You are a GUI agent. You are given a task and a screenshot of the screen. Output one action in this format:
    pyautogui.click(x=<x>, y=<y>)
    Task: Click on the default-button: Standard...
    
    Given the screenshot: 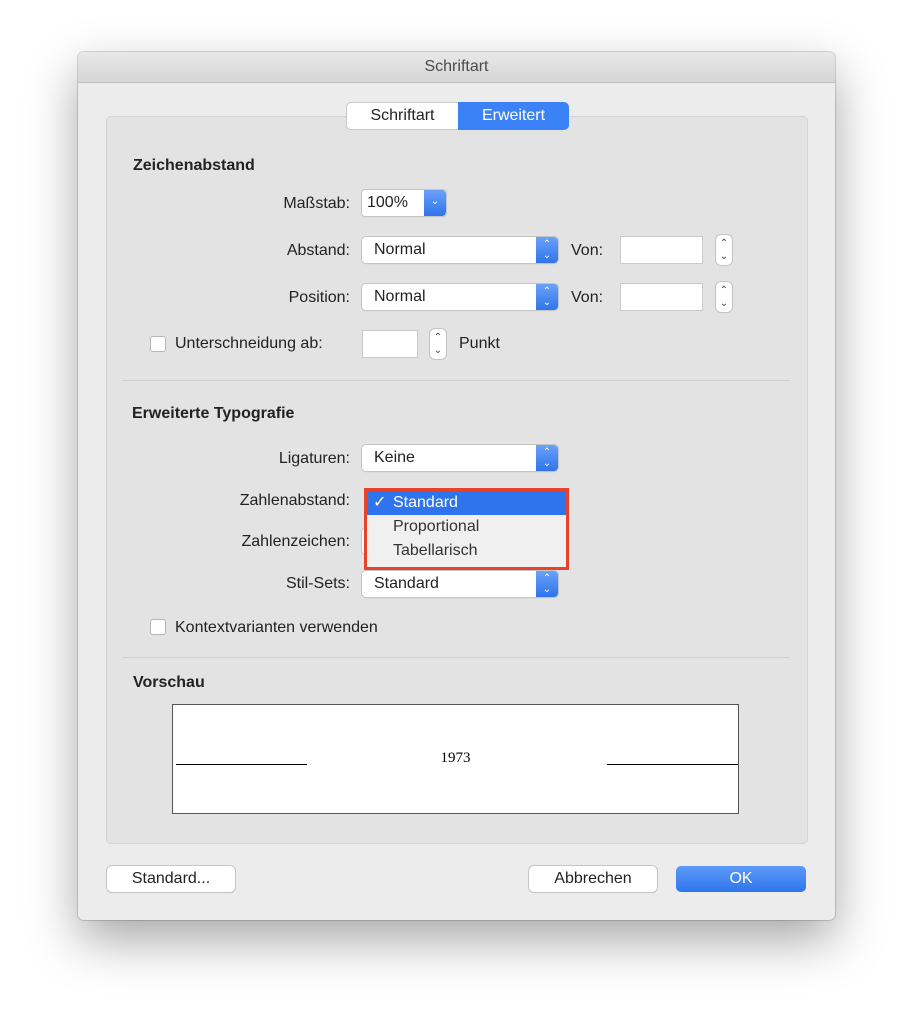 What is the action you would take?
    pyautogui.click(x=171, y=879)
    